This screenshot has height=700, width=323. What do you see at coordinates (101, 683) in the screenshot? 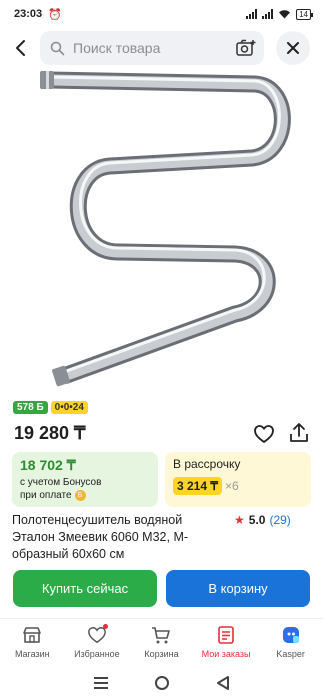
I see `menu-icon` at bounding box center [101, 683].